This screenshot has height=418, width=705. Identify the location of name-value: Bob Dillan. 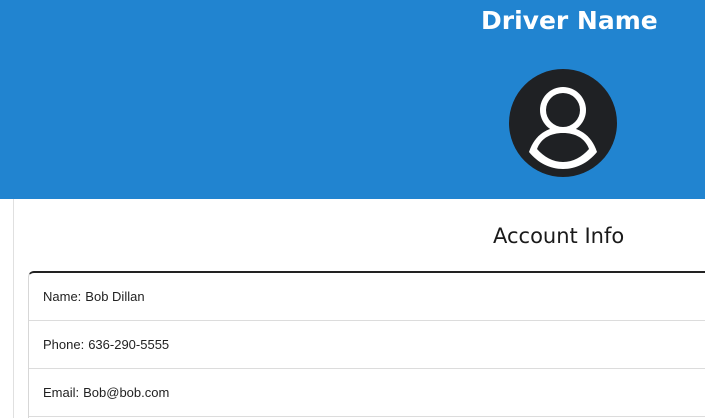
(115, 296).